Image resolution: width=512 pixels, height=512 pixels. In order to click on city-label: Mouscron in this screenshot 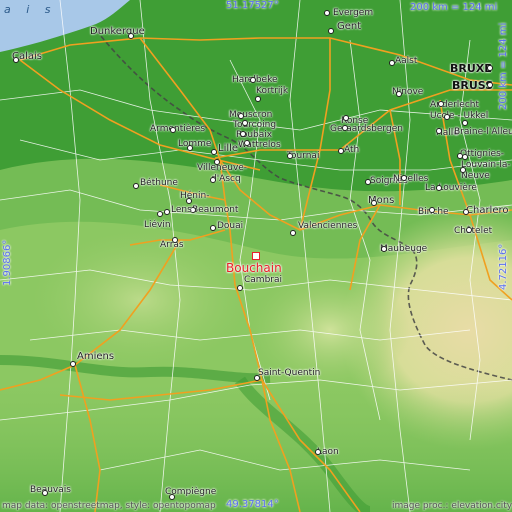, I will do `click(250, 115)`.